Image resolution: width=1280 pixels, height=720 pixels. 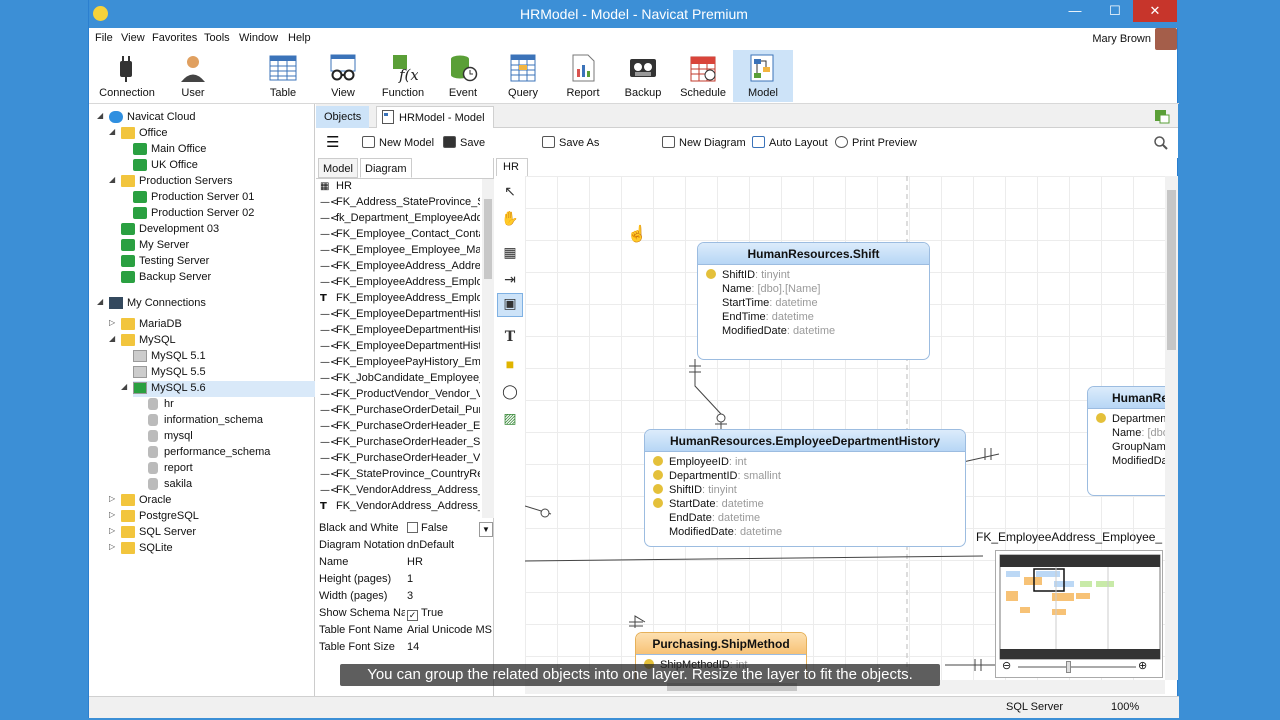 What do you see at coordinates (400, 378) in the screenshot?
I see `list-item: —<FK_JobCandidate_Employee_E` at bounding box center [400, 378].